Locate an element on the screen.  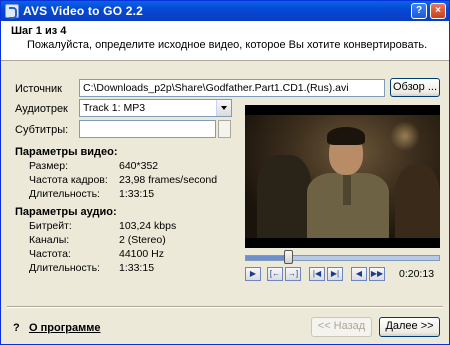
seek-handle is located at coordinates (288, 257).